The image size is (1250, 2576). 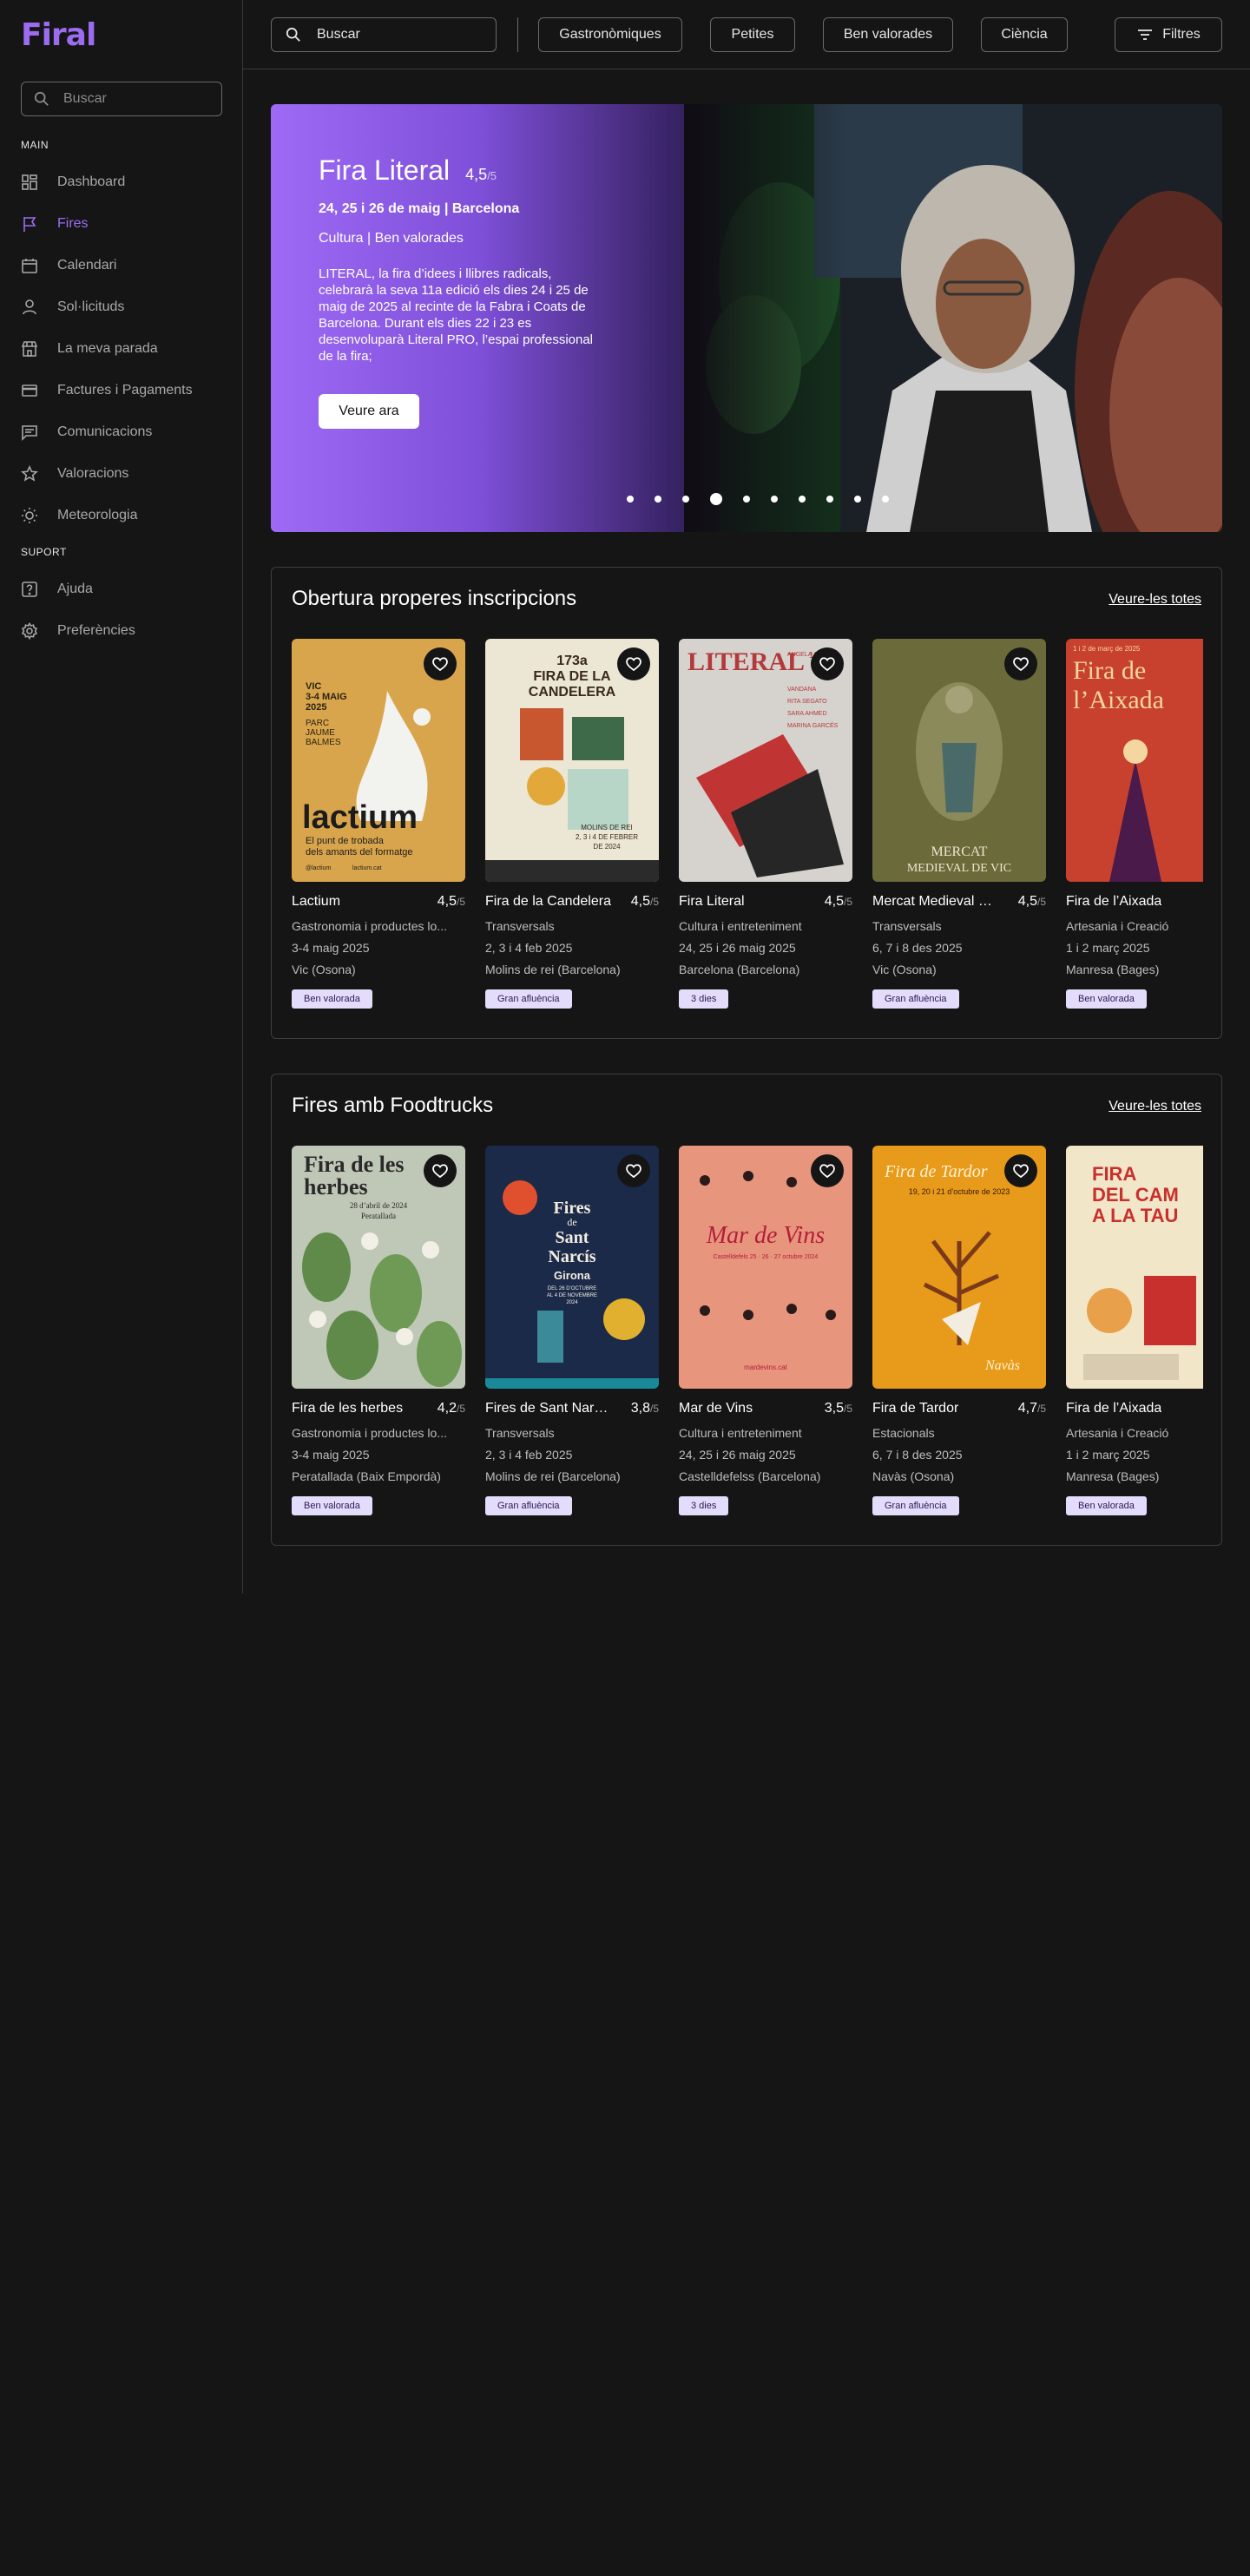 I want to click on card-header: Mercat Medieval de Vic 4,5/5, so click(x=959, y=902).